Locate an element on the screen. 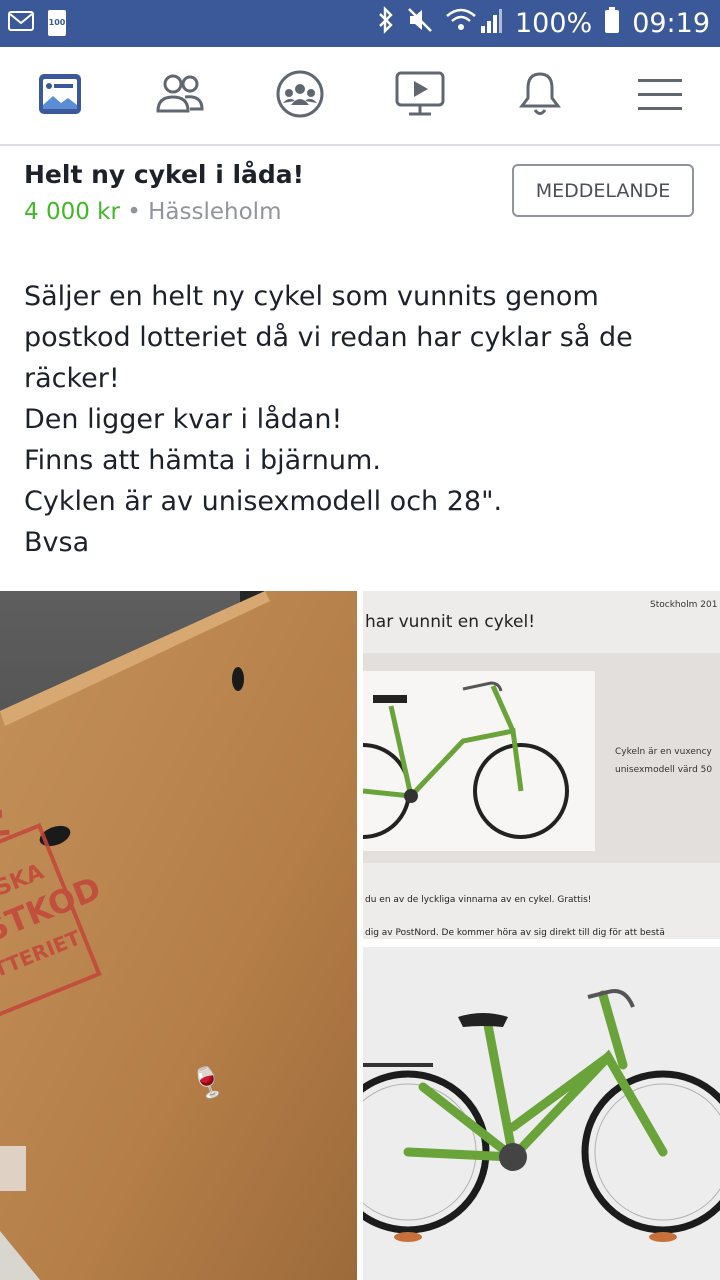 The height and width of the screenshot is (1280, 720). nav-news-feed is located at coordinates (60, 95).